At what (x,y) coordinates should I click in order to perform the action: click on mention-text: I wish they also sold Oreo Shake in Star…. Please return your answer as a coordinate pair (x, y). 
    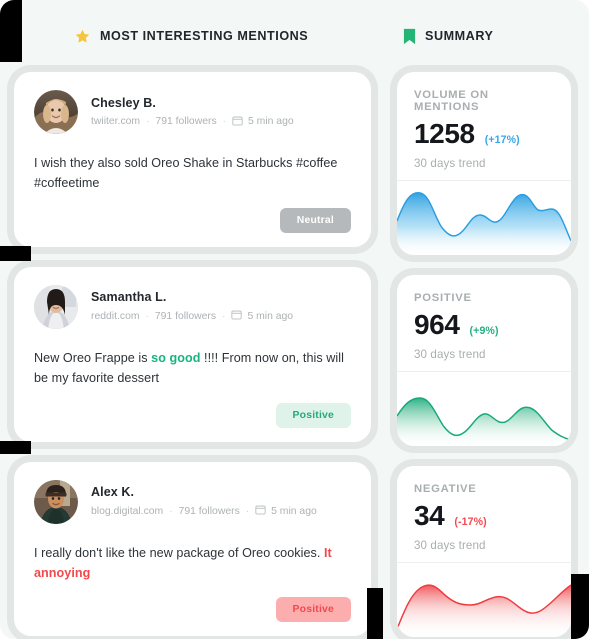
    Looking at the image, I should click on (192, 173).